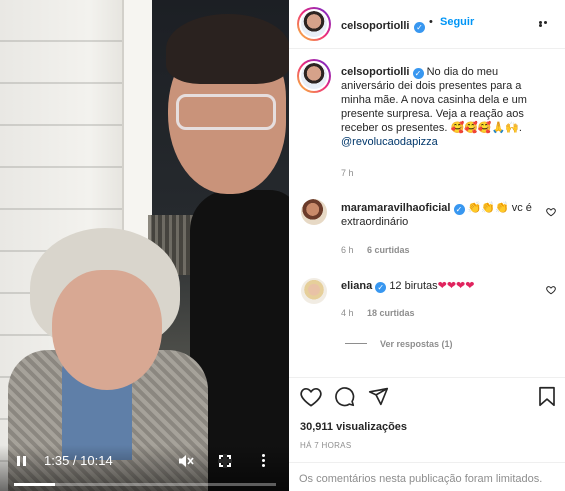 The width and height of the screenshot is (565, 491). I want to click on caption-mention-link: @revolucaodapizza, so click(389, 142).